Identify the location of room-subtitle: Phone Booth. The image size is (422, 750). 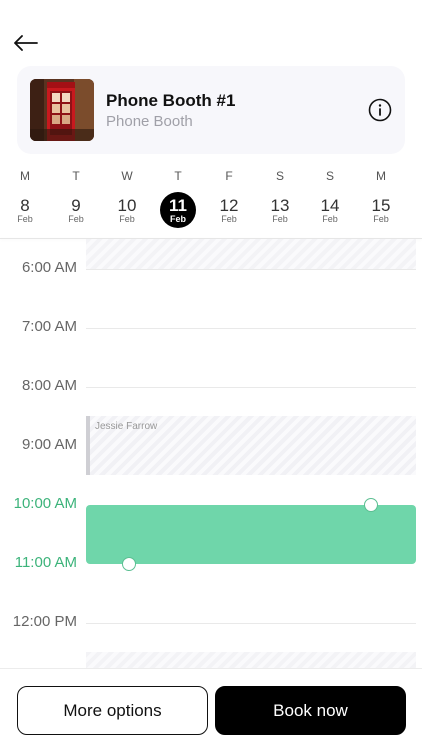
(149, 121).